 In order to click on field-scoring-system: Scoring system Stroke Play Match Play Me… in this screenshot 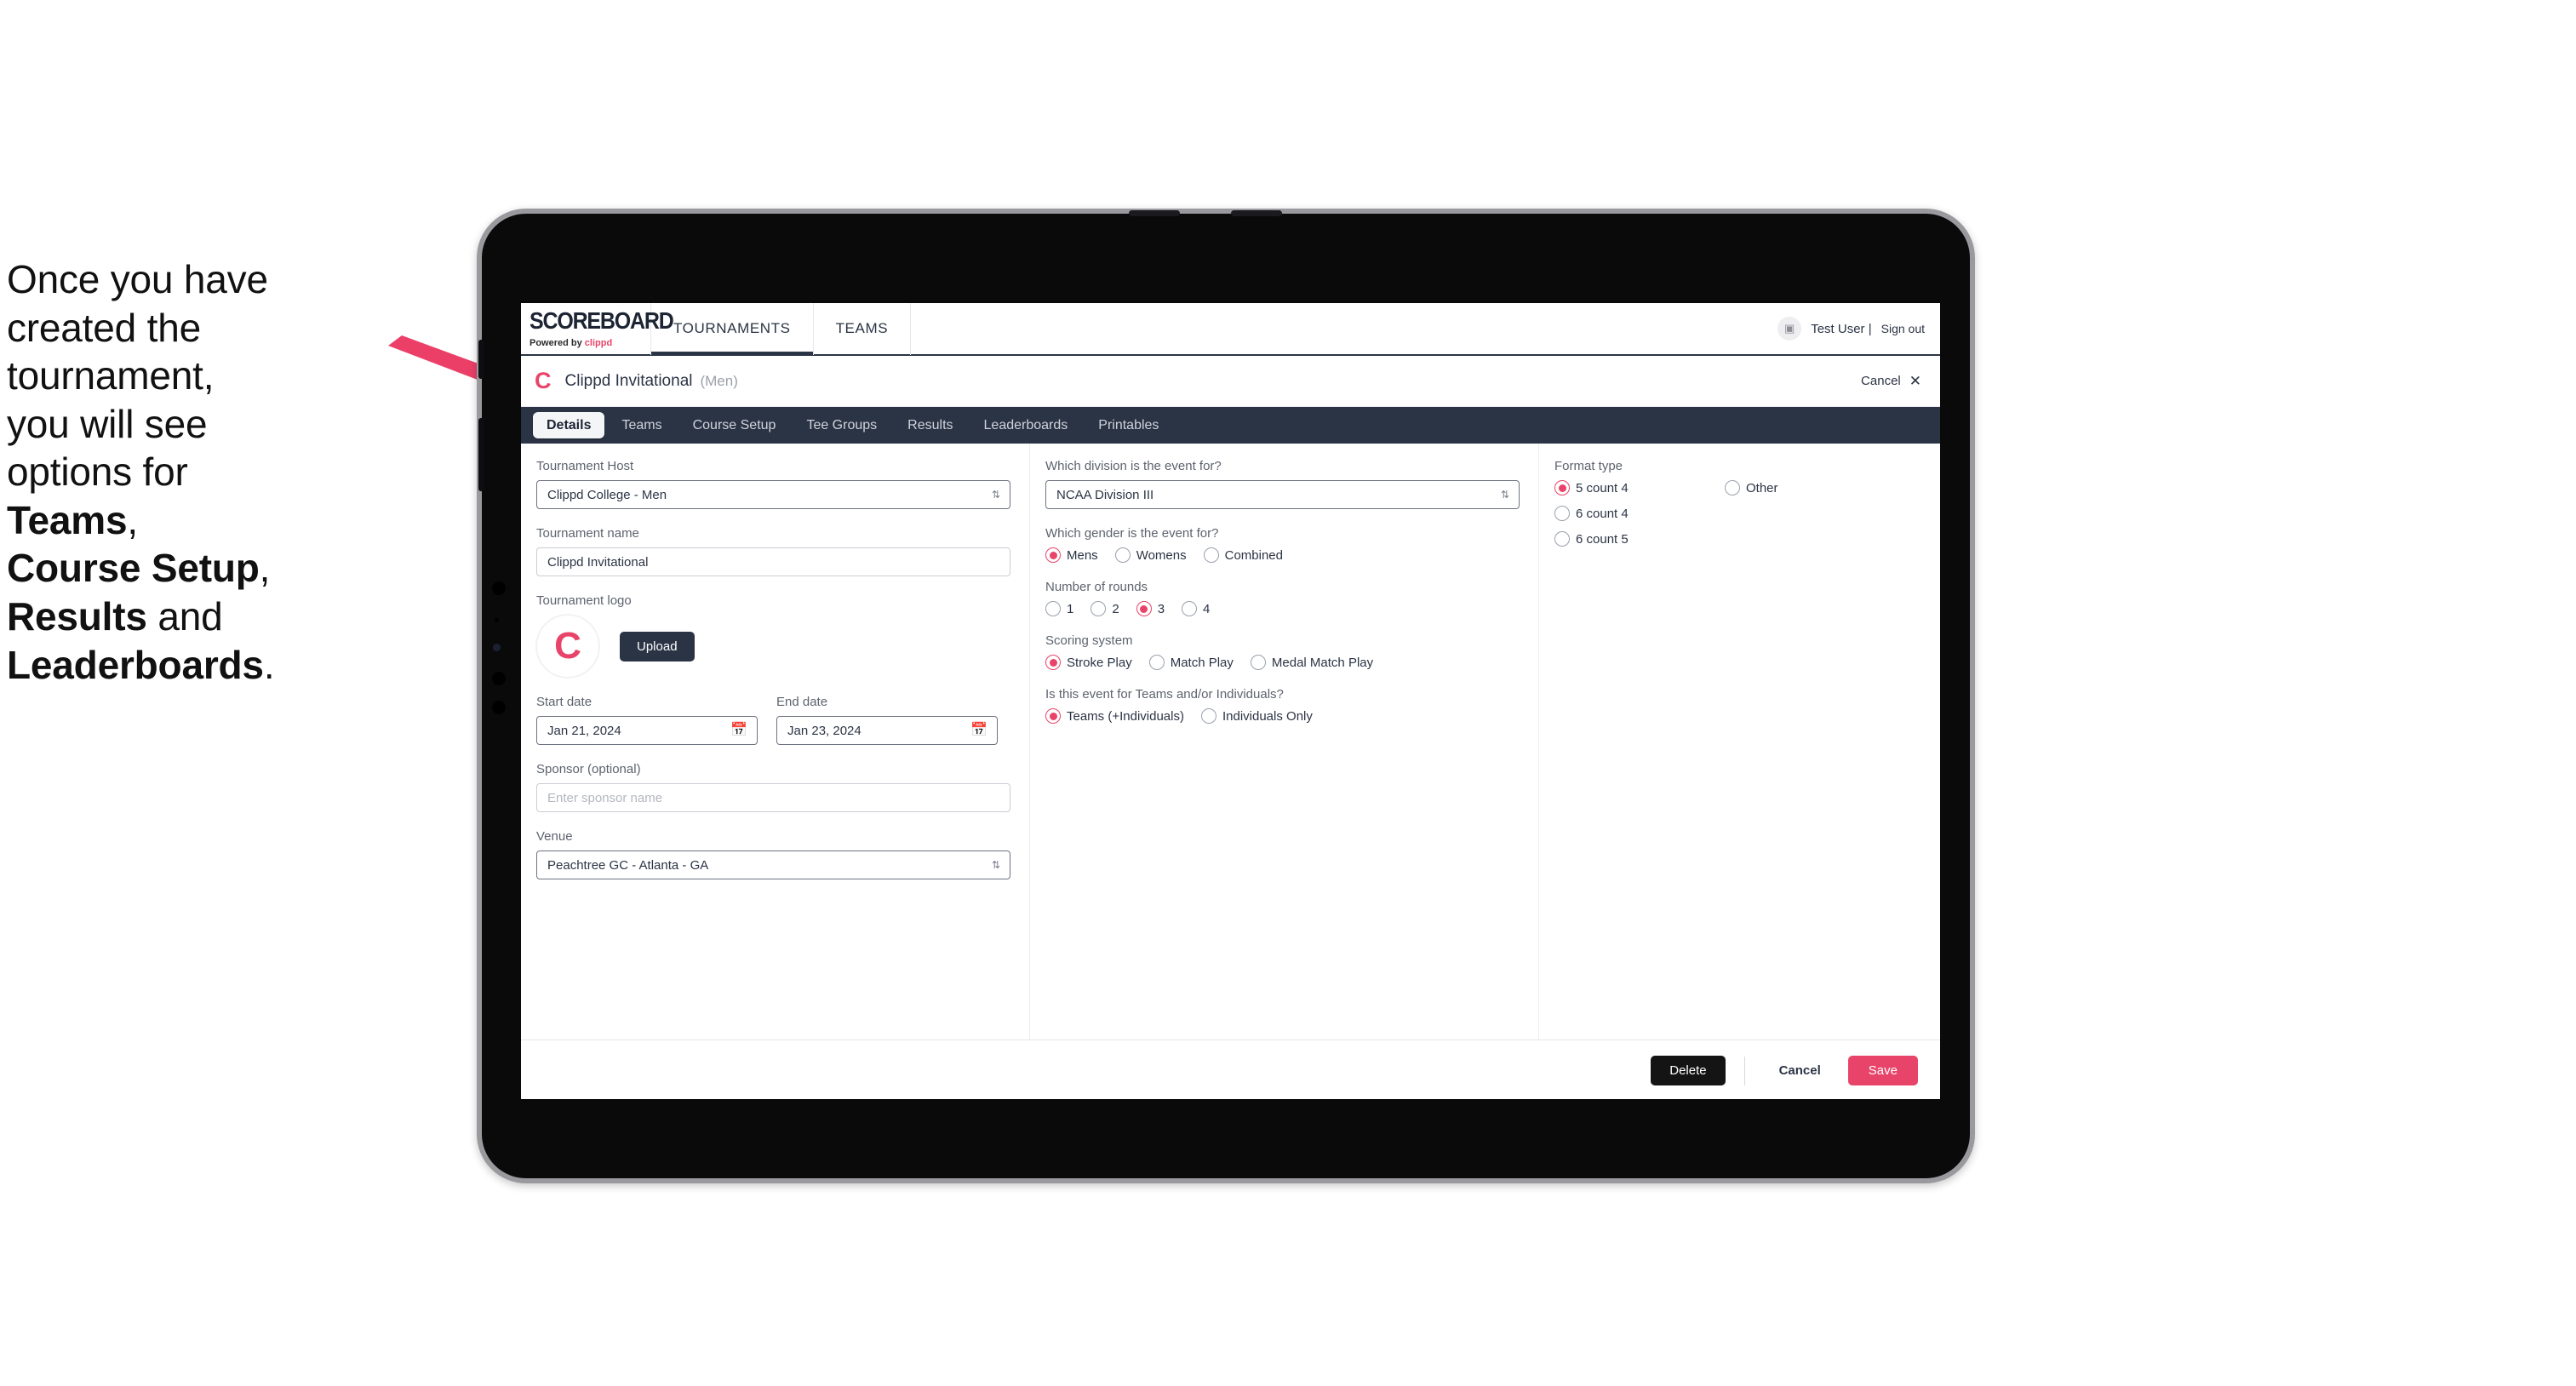, I will do `click(1283, 651)`.